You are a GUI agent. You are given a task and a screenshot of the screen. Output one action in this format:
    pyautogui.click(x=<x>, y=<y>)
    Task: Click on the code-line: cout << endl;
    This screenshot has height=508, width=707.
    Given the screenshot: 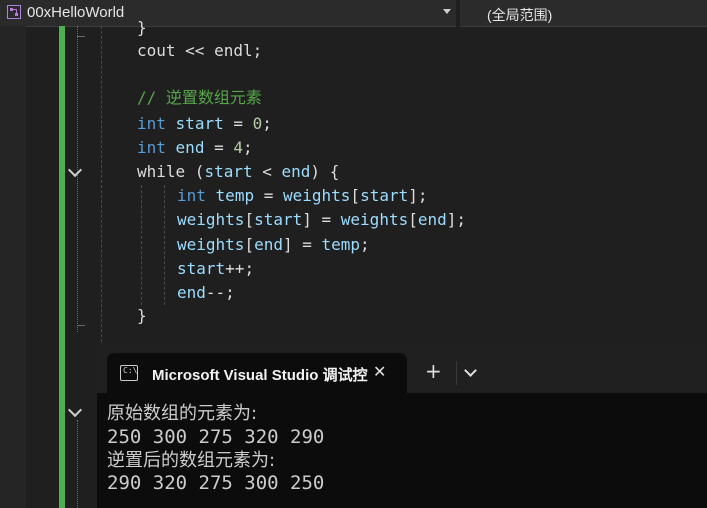 What is the action you would take?
    pyautogui.click(x=199, y=51)
    